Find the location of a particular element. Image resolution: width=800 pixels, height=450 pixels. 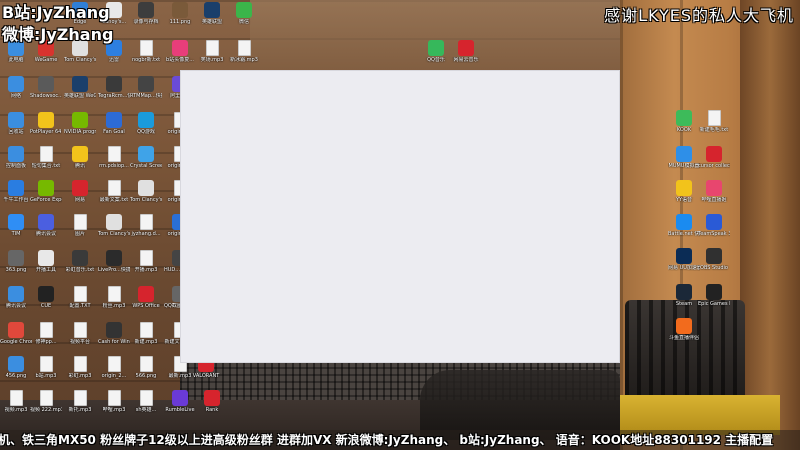

desktop-icon: 粉丝.mp3 is located at coordinates (114, 297).